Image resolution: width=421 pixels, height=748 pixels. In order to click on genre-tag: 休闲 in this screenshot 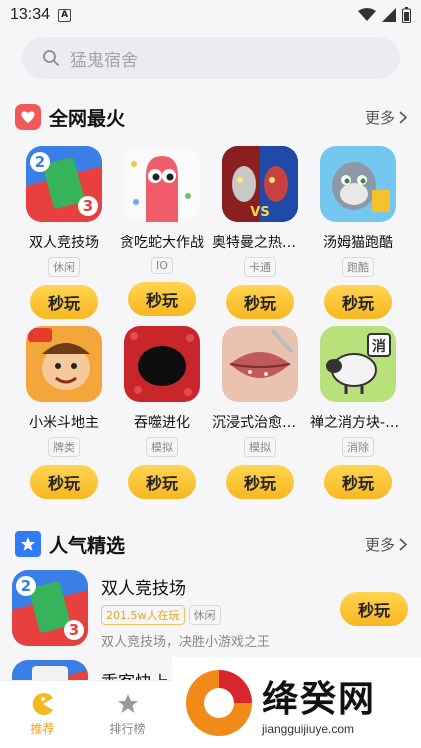, I will do `click(204, 615)`.